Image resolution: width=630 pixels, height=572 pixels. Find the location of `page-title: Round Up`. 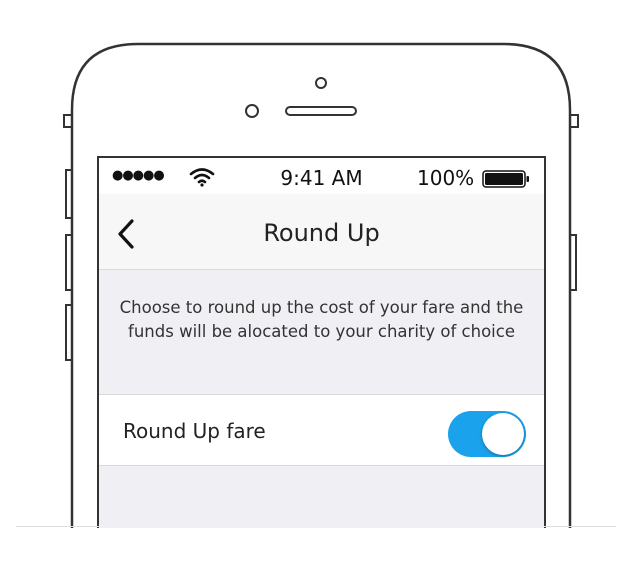

page-title: Round Up is located at coordinates (321, 233).